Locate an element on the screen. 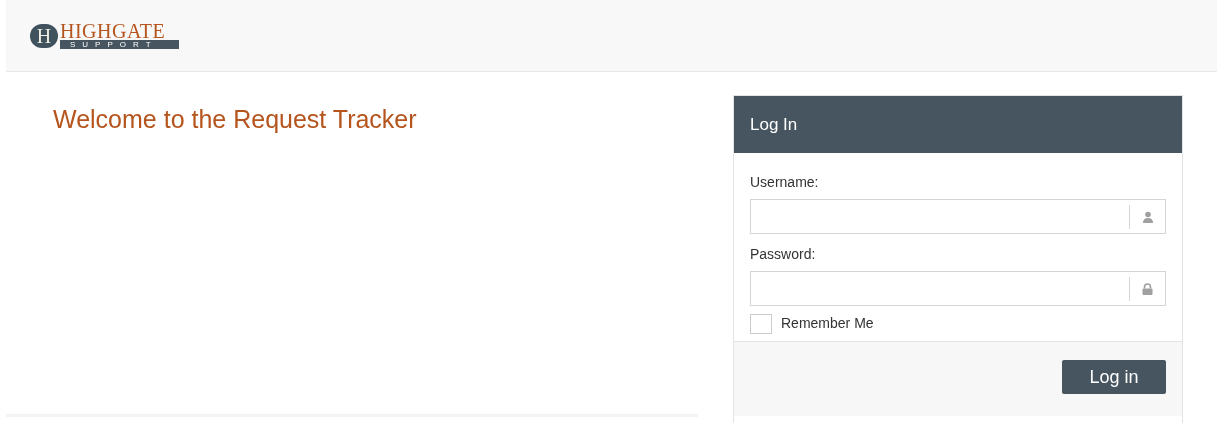 The width and height of the screenshot is (1223, 423). username-field is located at coordinates (958, 216).